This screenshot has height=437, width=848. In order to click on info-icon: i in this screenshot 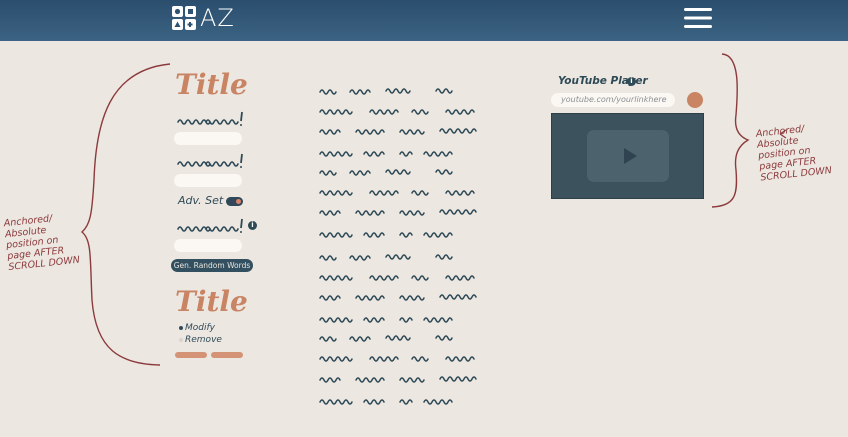, I will do `click(252, 225)`.